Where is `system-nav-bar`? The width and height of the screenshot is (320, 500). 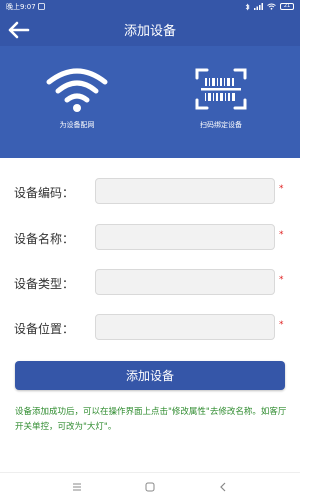 system-nav-bar is located at coordinates (150, 486).